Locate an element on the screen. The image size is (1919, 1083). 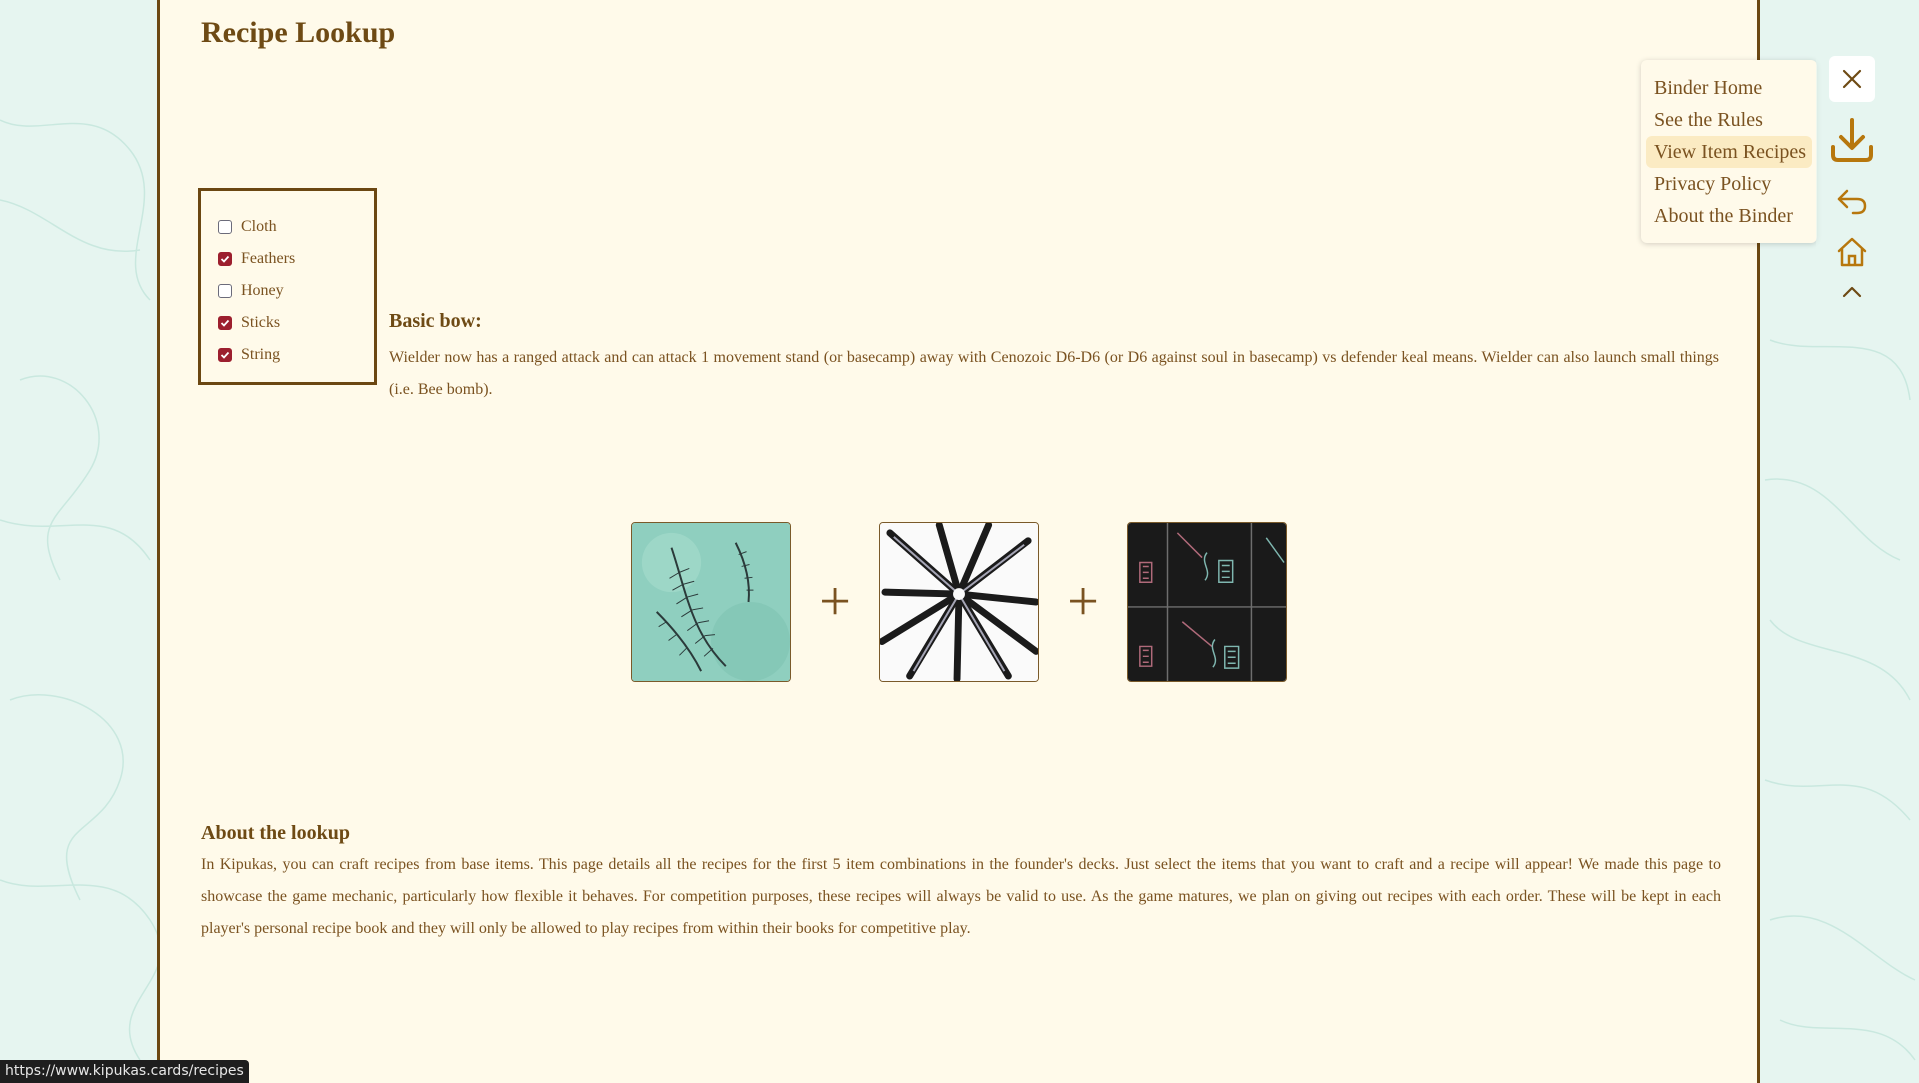
menu-item-privacy-policy: Privacy Policy is located at coordinates (1729, 184).